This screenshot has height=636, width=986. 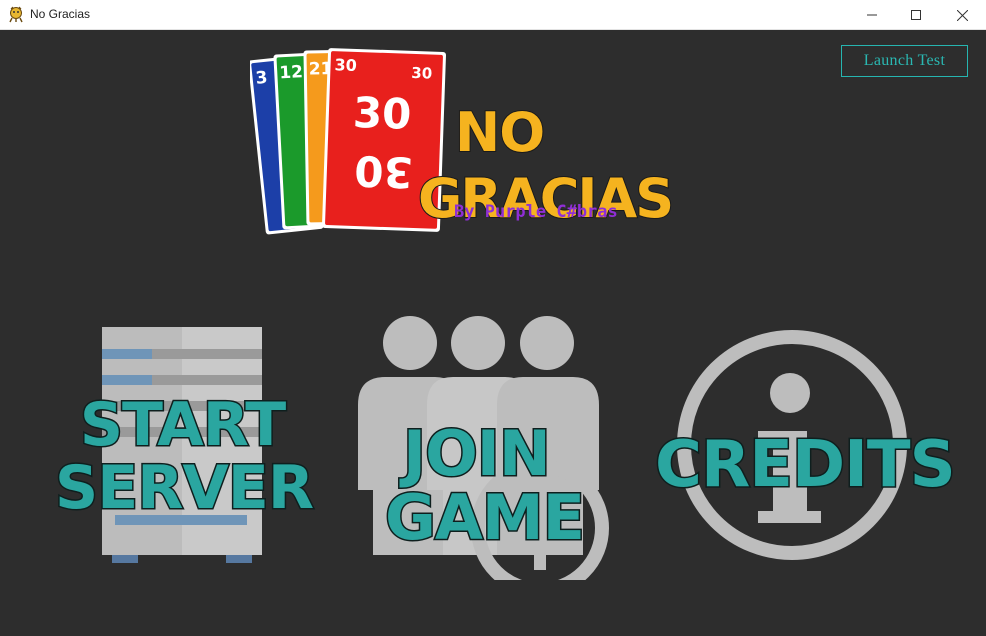 I want to click on launch-test-button: Launch Test, so click(x=904, y=61).